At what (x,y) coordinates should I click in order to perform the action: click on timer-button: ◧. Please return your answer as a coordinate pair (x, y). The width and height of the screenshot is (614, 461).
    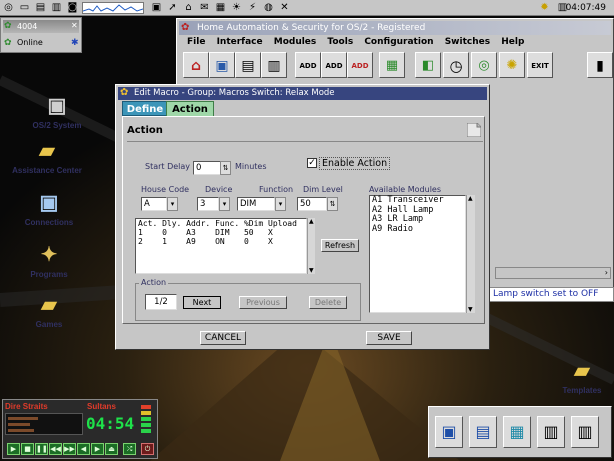
    Looking at the image, I should click on (428, 65).